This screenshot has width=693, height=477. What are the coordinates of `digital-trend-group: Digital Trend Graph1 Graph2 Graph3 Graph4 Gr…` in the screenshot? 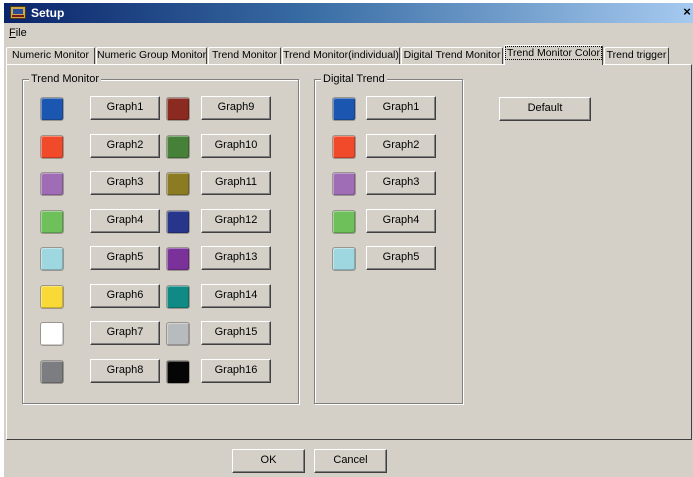 It's located at (388, 238).